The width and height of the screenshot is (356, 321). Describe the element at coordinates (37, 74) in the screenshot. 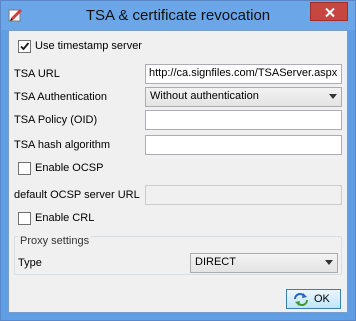

I see `tsa-url-label: TSA URL` at that location.